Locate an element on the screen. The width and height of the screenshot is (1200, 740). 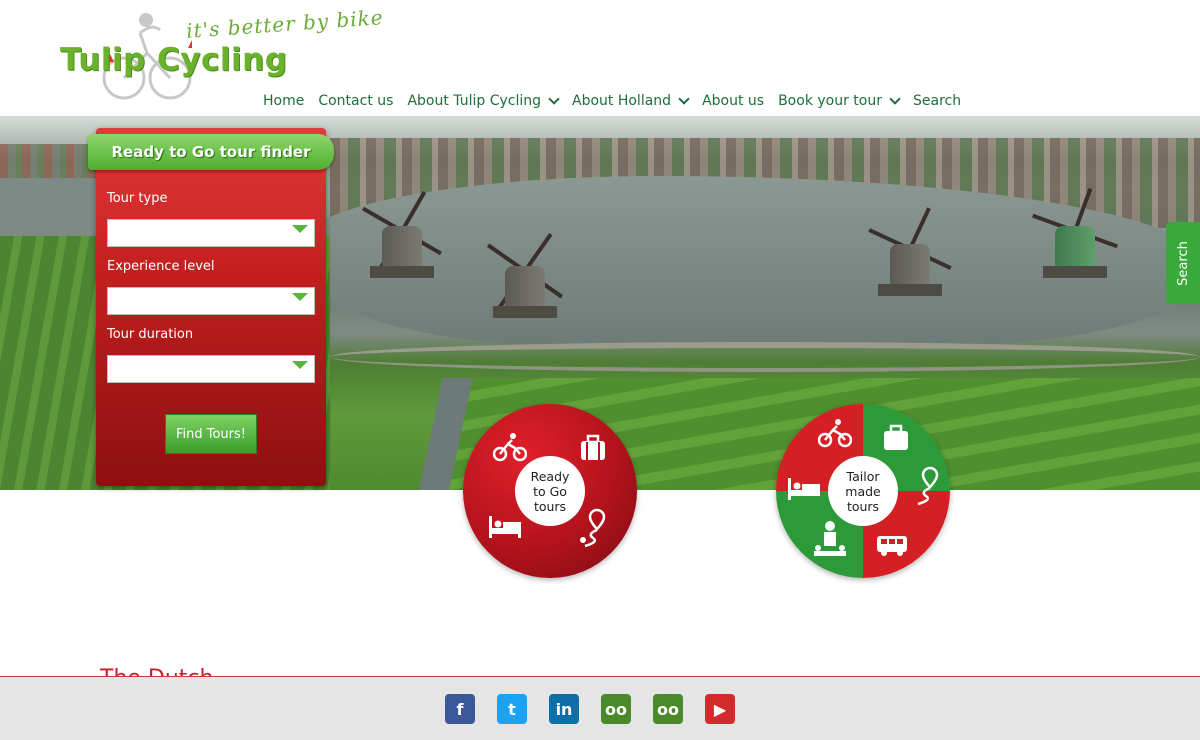
ready-to-go-tours-circle: Ready to Go tours is located at coordinates (550, 491).